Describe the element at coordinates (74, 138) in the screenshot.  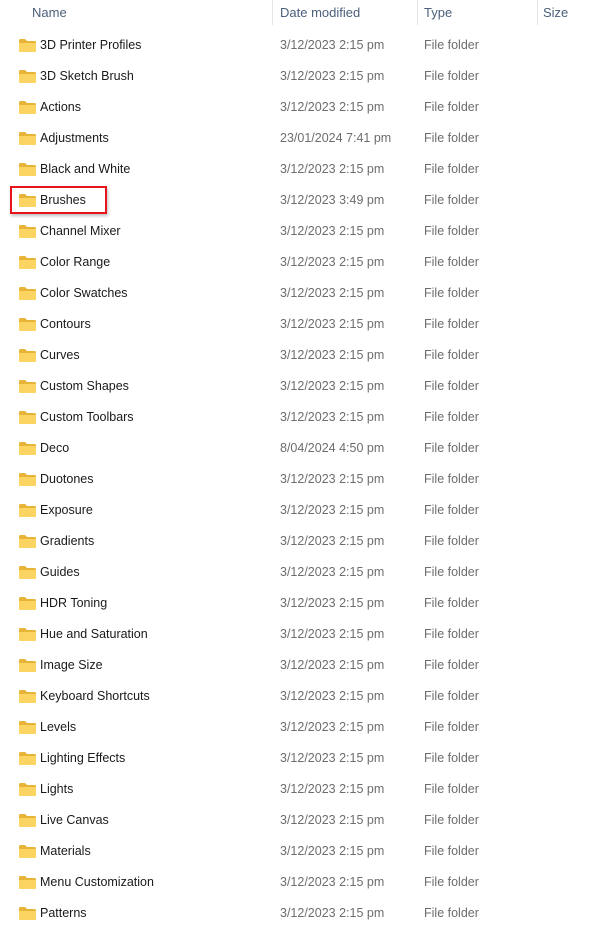
I see `folder-name: Adjustments` at that location.